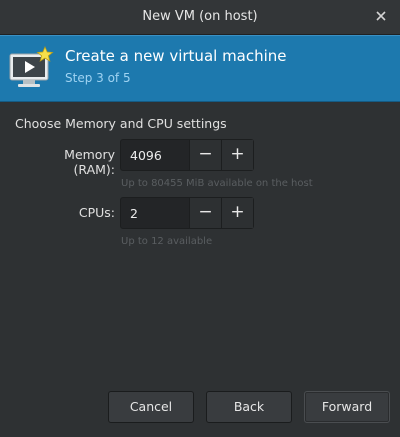 The image size is (400, 437). What do you see at coordinates (237, 213) in the screenshot?
I see `cpus-increment-button: +` at bounding box center [237, 213].